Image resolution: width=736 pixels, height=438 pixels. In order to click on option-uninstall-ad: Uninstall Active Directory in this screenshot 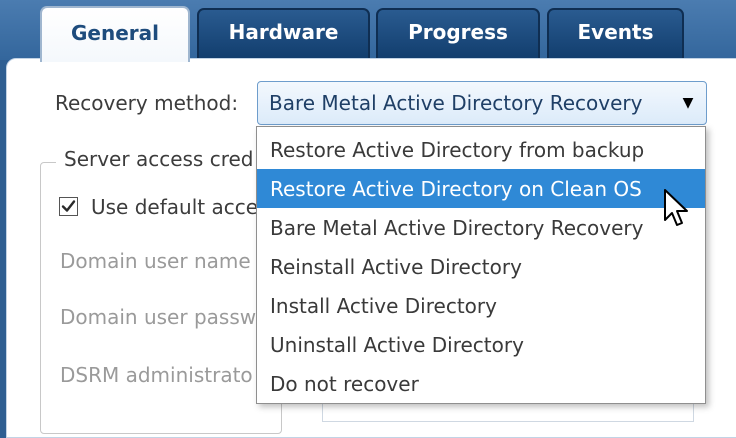, I will do `click(481, 344)`.